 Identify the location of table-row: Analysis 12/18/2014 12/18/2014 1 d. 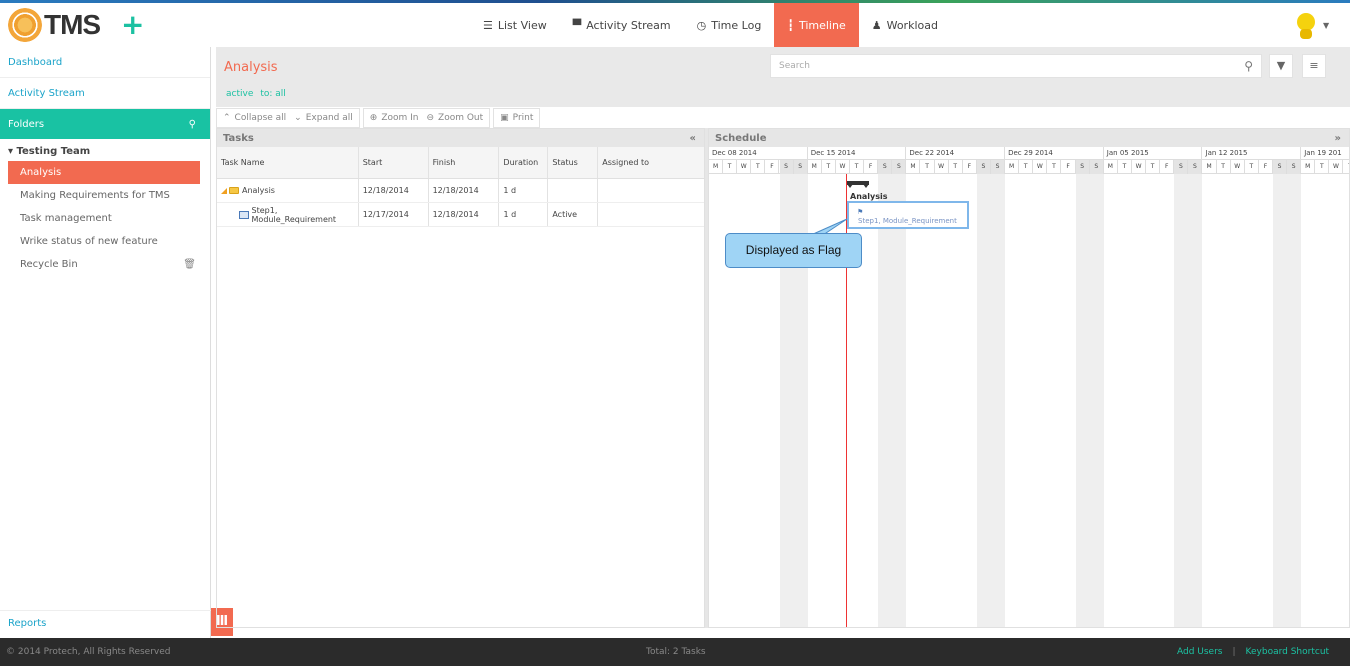
(461, 191).